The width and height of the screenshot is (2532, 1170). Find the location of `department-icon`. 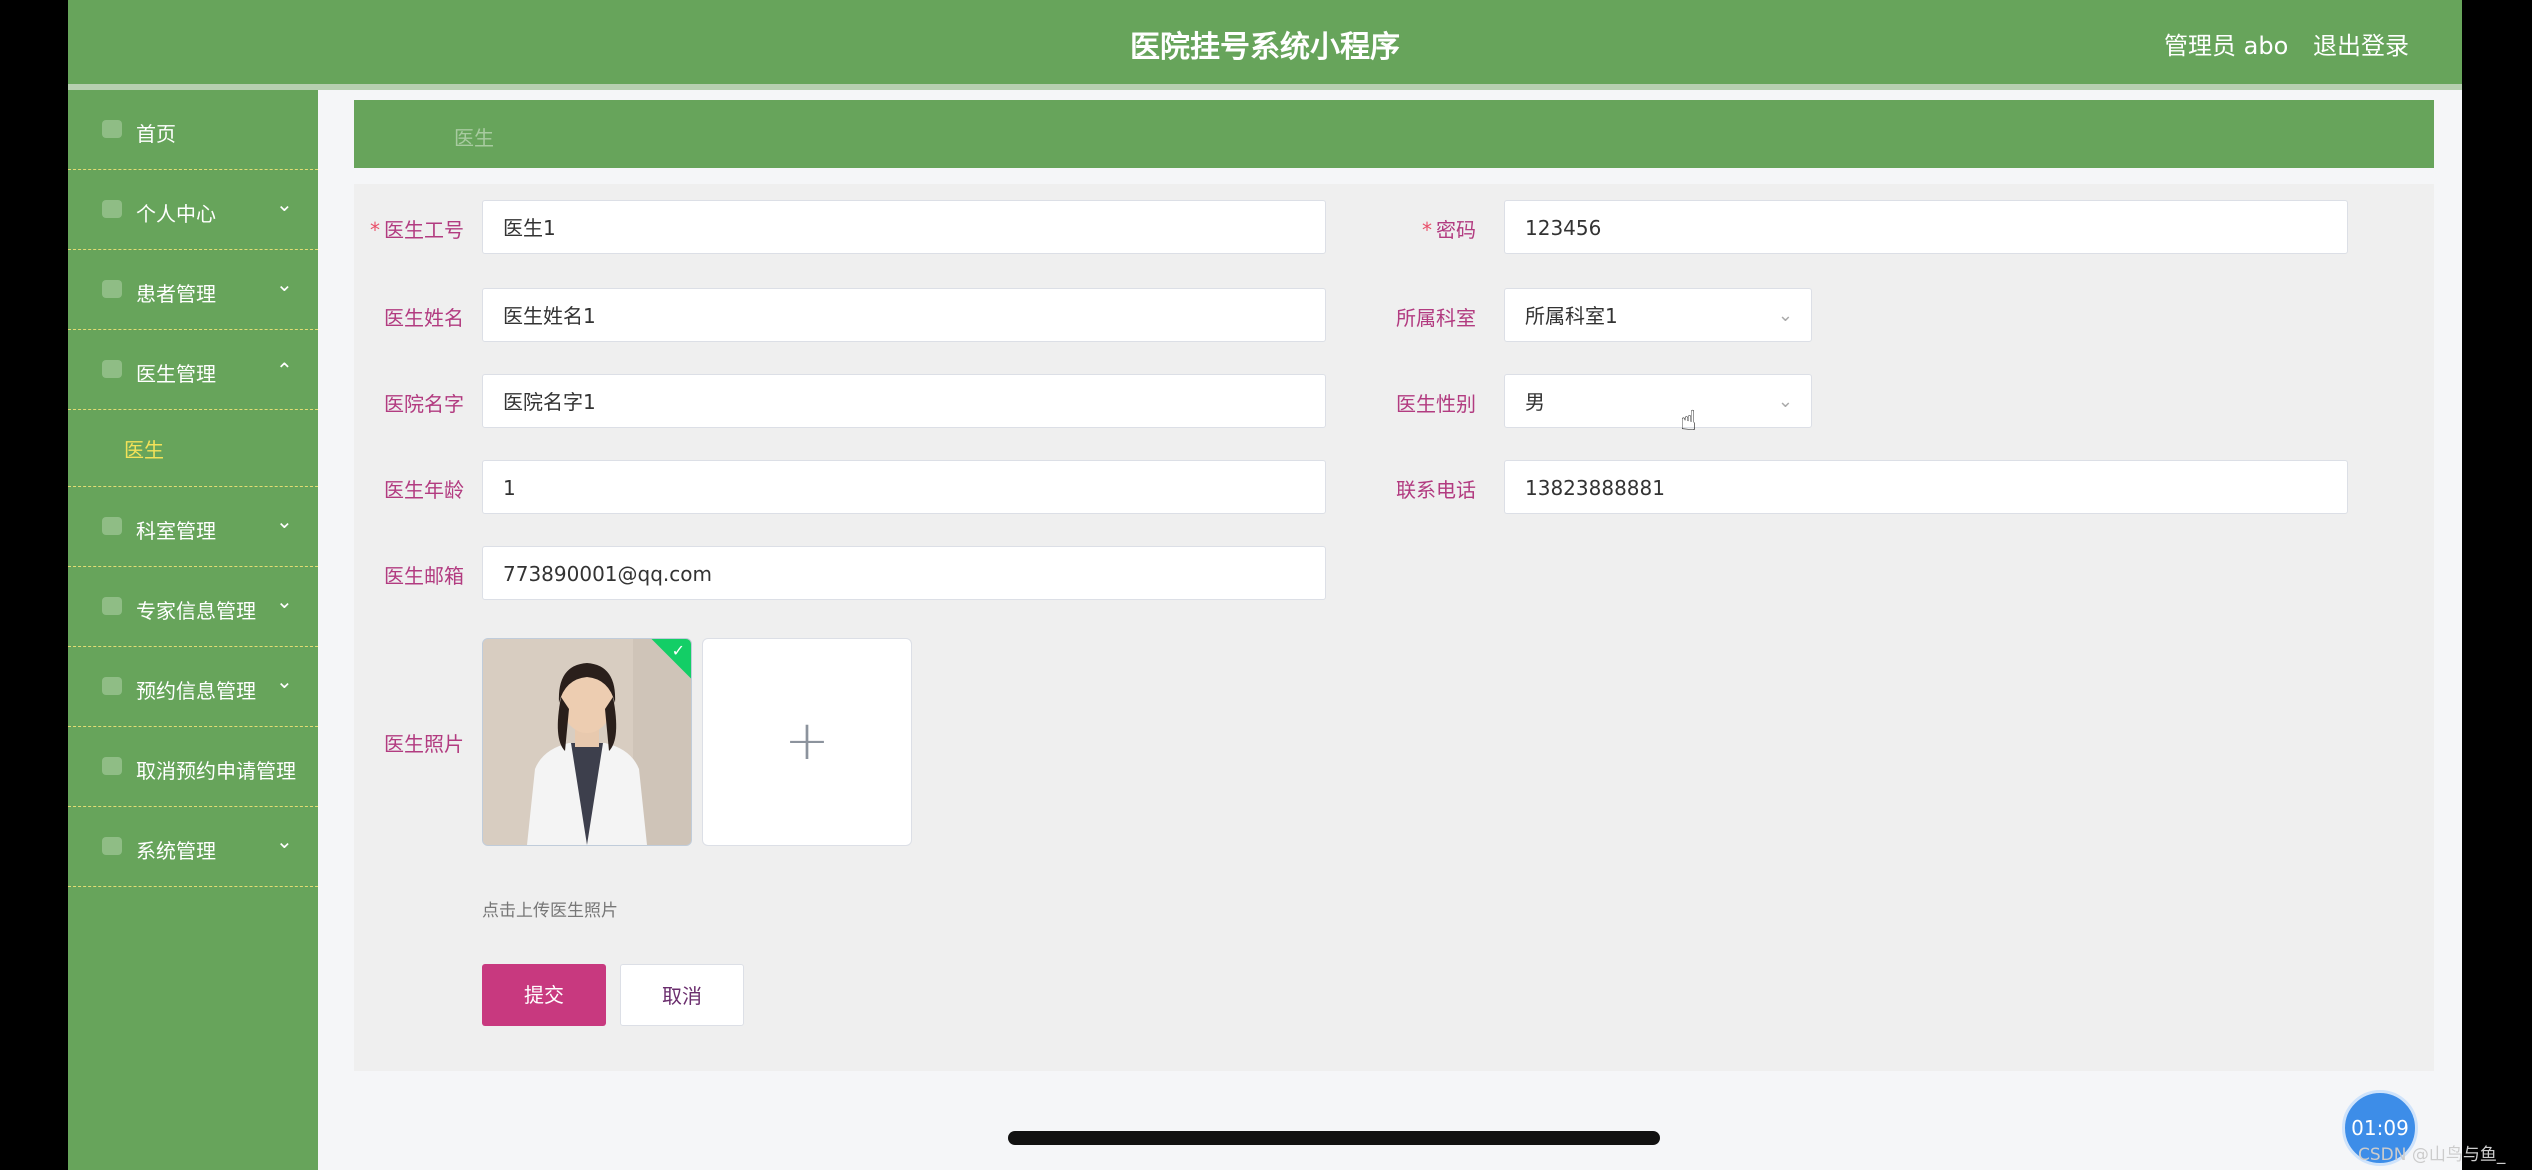

department-icon is located at coordinates (112, 526).